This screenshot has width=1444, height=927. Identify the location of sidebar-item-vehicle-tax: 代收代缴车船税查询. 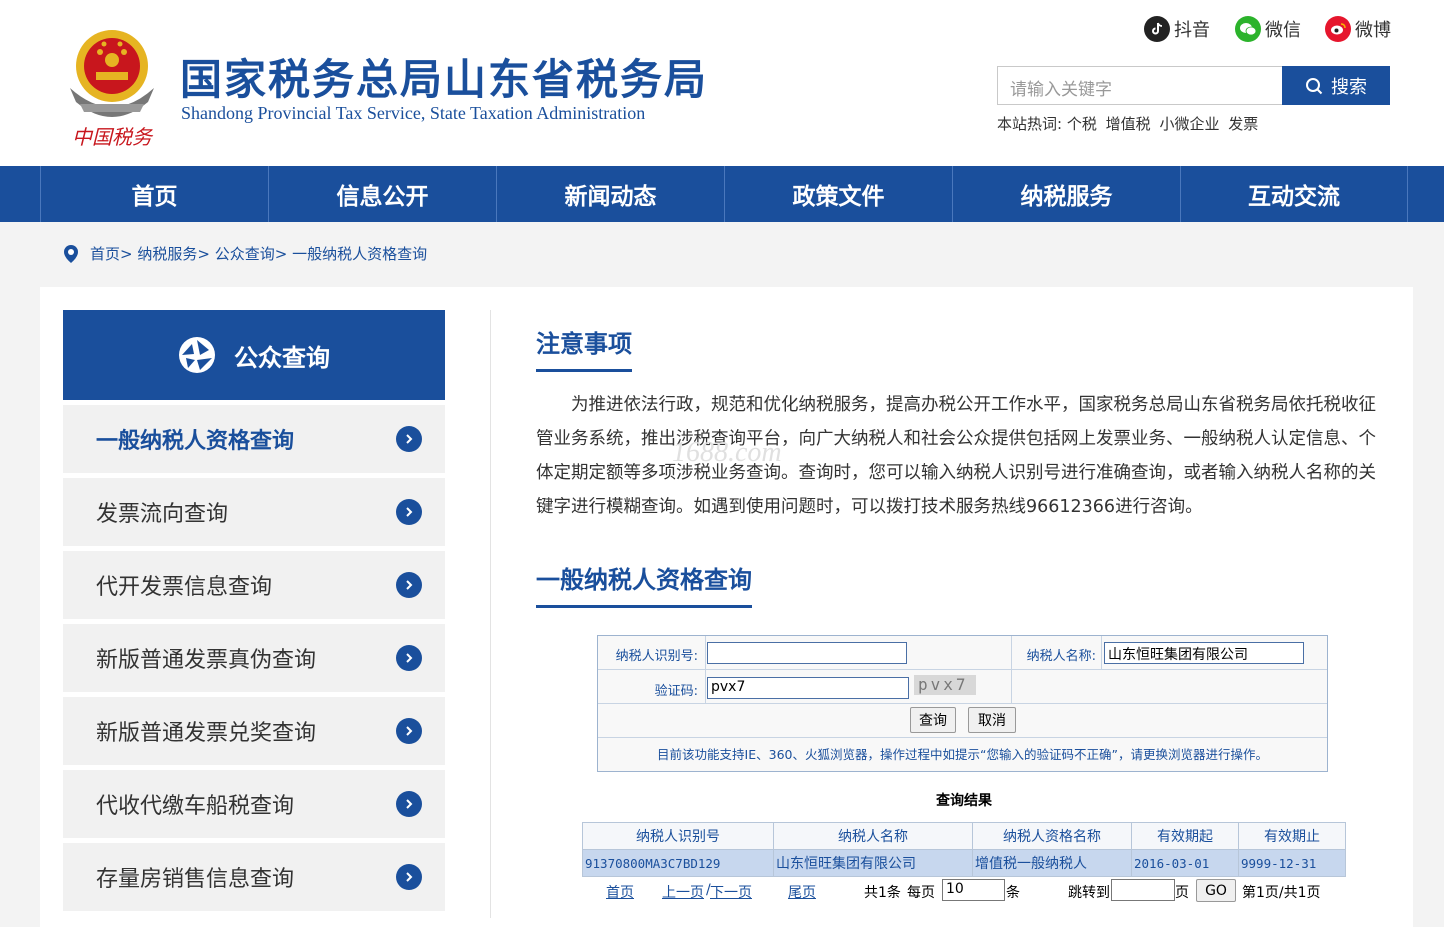
(254, 804).